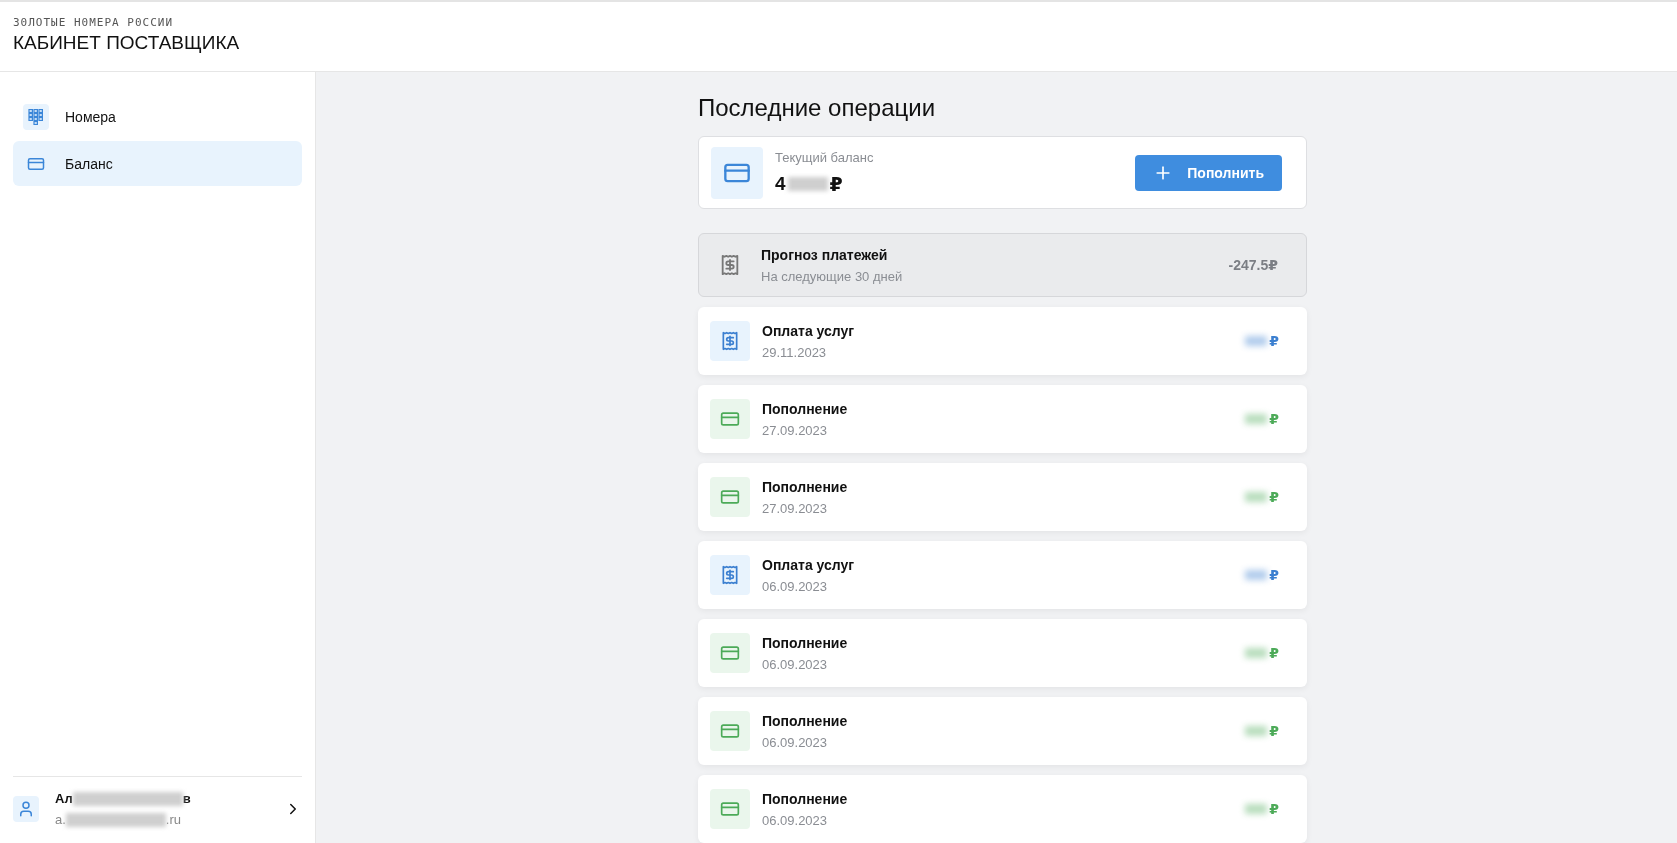  Describe the element at coordinates (173, 819) in the screenshot. I see `user-email: .ru` at that location.